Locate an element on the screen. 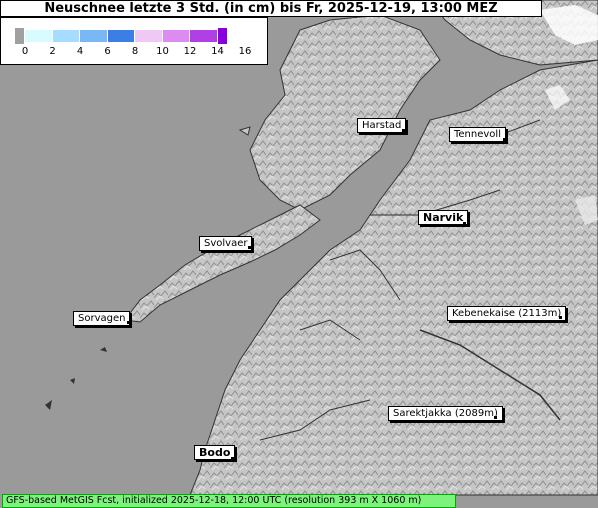 The width and height of the screenshot is (598, 508). legend-tick-label: 2 is located at coordinates (52, 51).